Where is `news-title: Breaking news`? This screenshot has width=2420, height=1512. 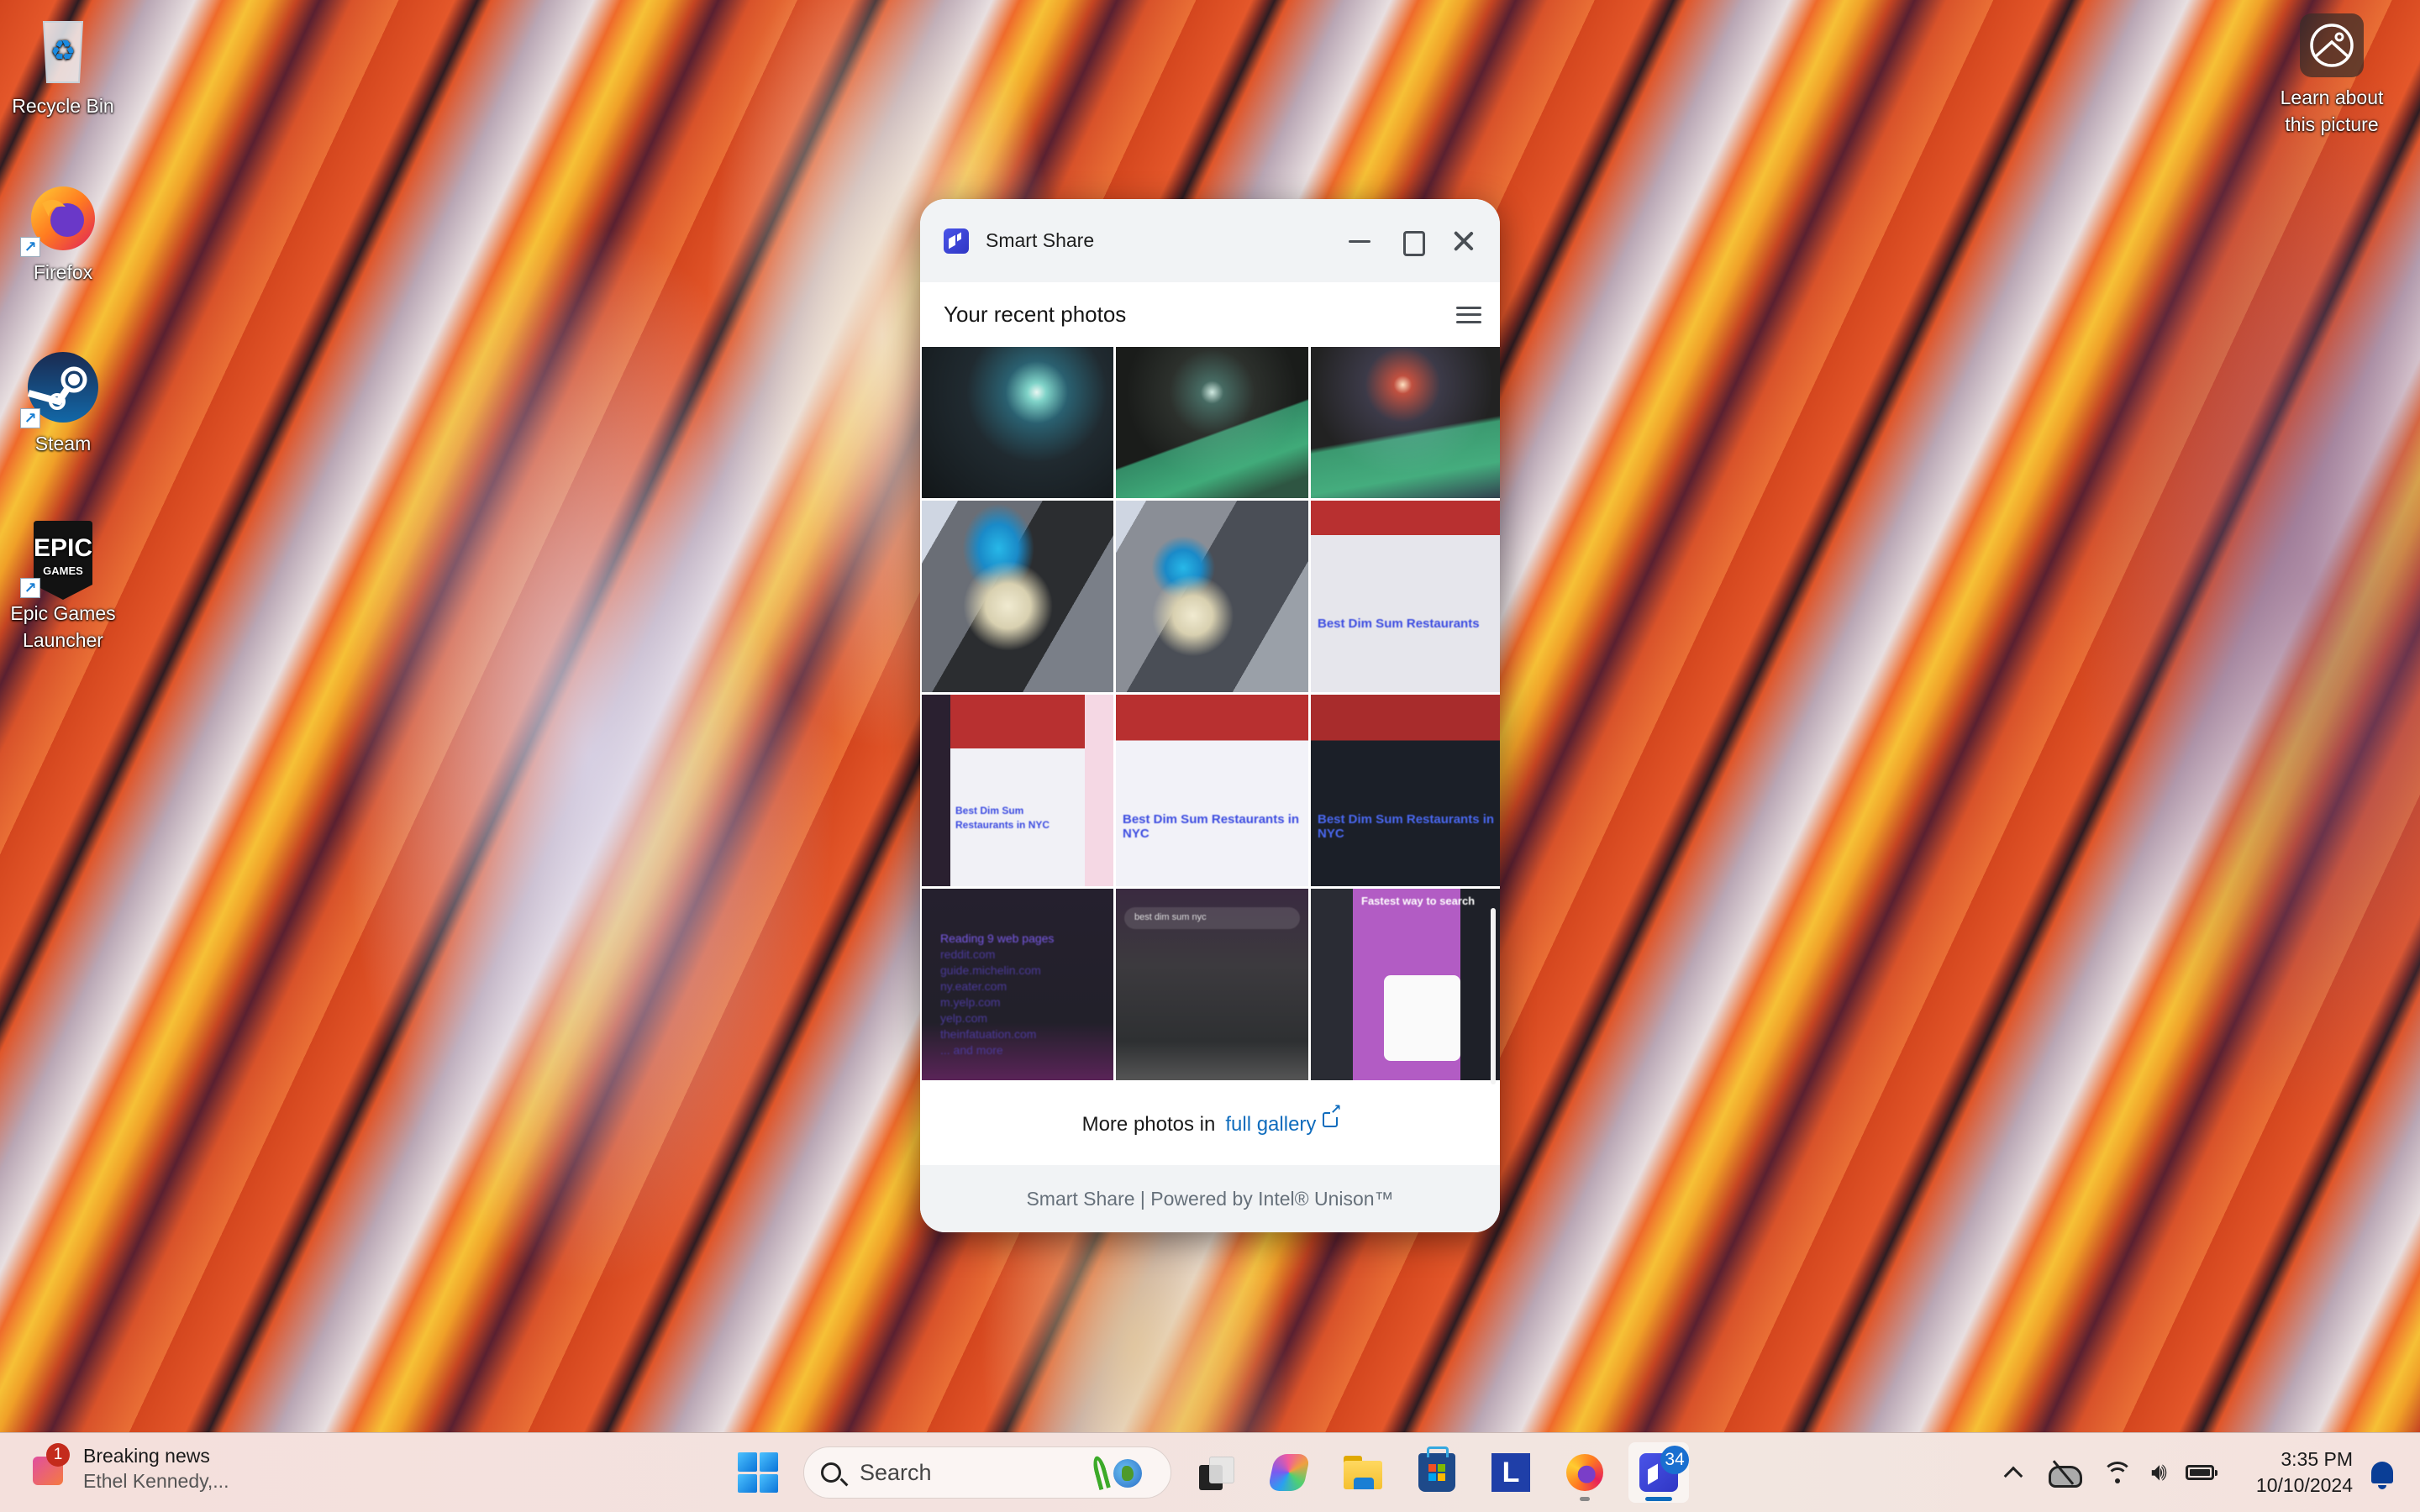 news-title: Breaking news is located at coordinates (146, 1456).